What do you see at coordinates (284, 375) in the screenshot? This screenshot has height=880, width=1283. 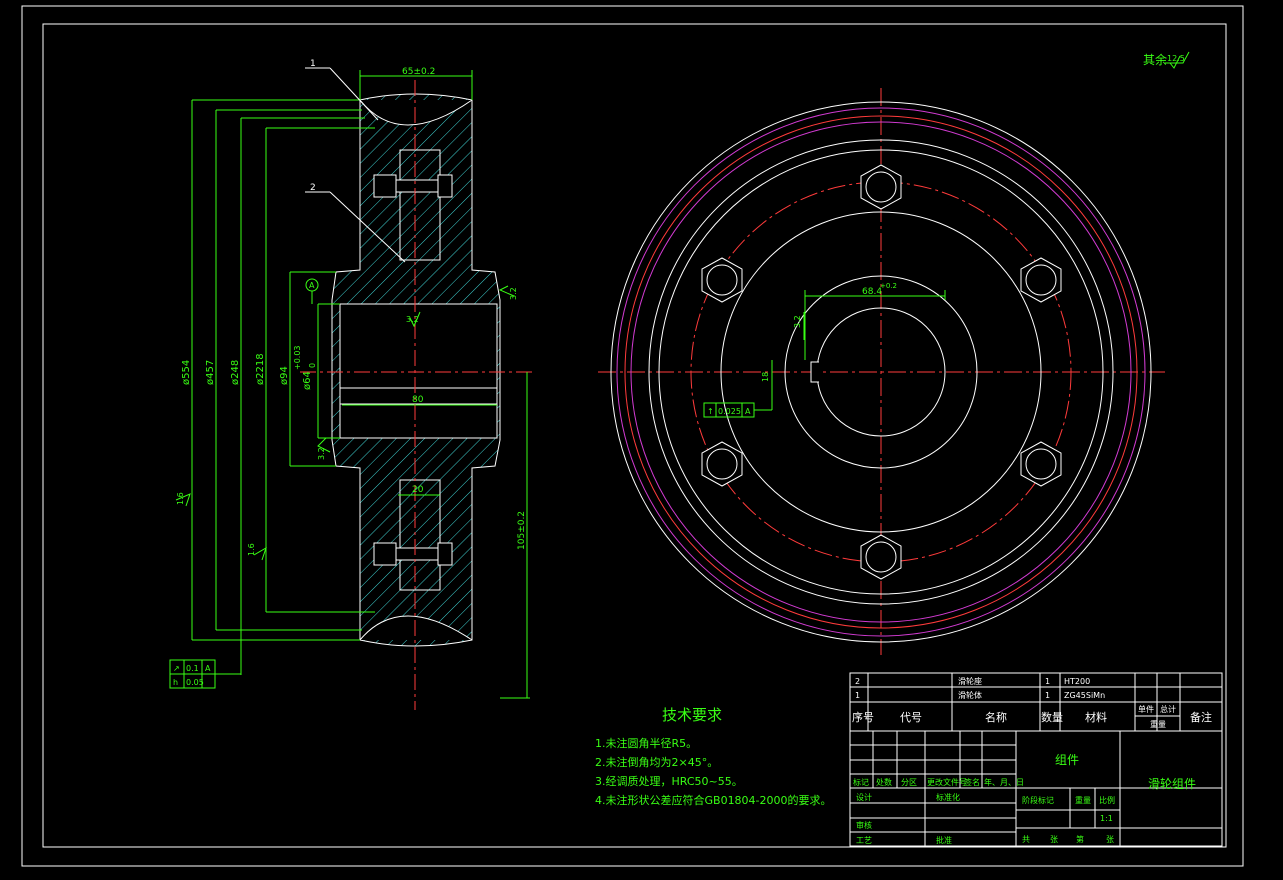 I see `dim-94: ø94` at bounding box center [284, 375].